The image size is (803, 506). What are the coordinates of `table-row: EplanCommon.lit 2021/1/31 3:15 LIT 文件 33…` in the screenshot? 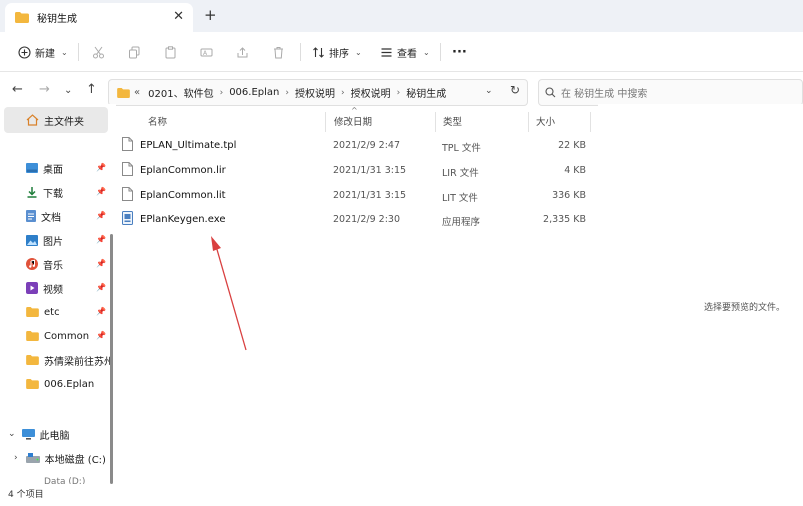 It's located at (358, 197).